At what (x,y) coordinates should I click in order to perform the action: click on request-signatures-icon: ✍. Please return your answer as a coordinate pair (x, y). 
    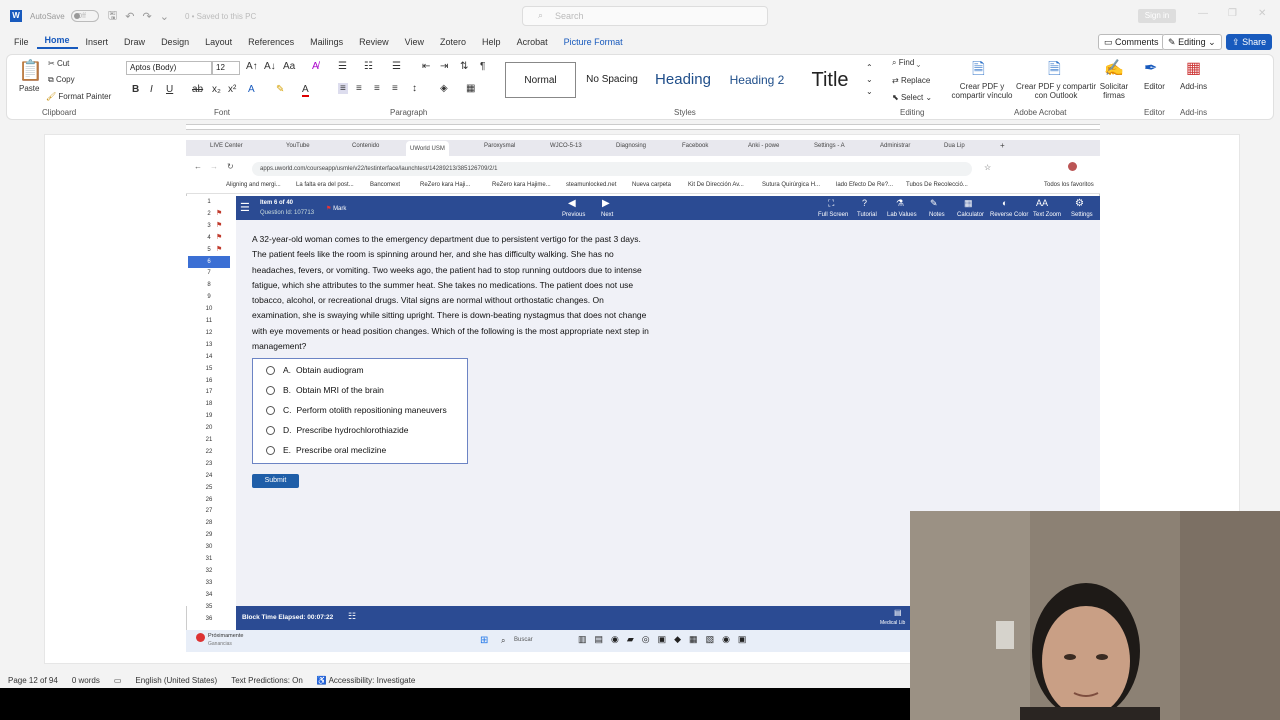
    Looking at the image, I should click on (1114, 68).